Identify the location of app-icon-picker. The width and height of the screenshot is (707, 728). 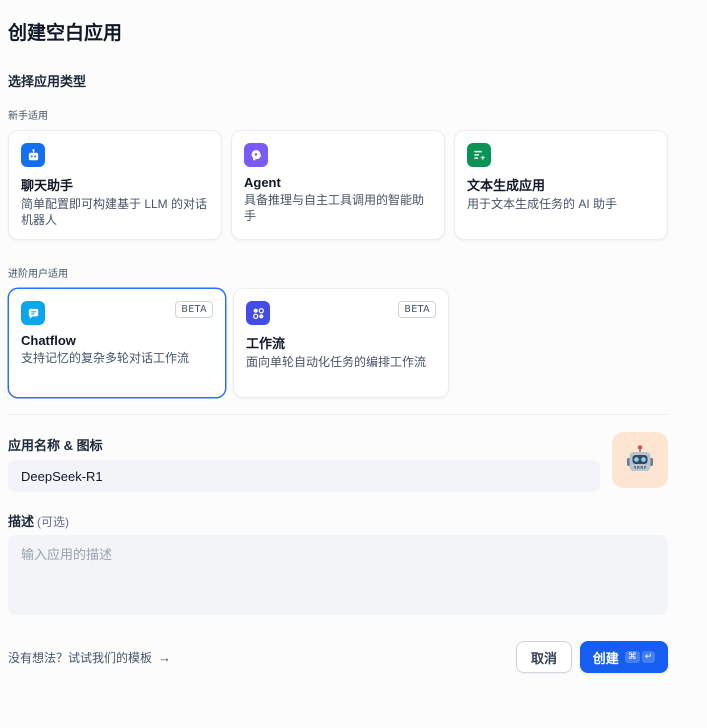
(640, 460).